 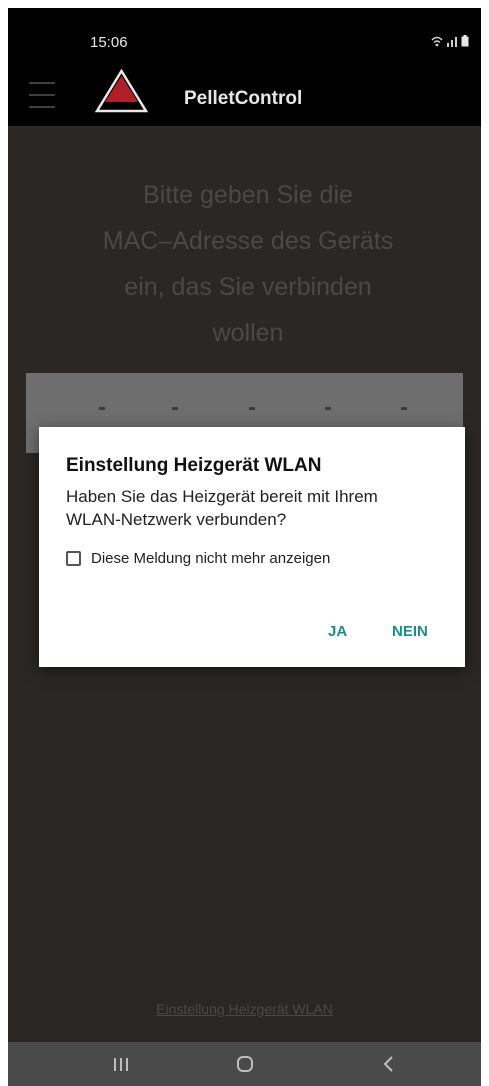 What do you see at coordinates (337, 631) in the screenshot?
I see `yes-button: JA` at bounding box center [337, 631].